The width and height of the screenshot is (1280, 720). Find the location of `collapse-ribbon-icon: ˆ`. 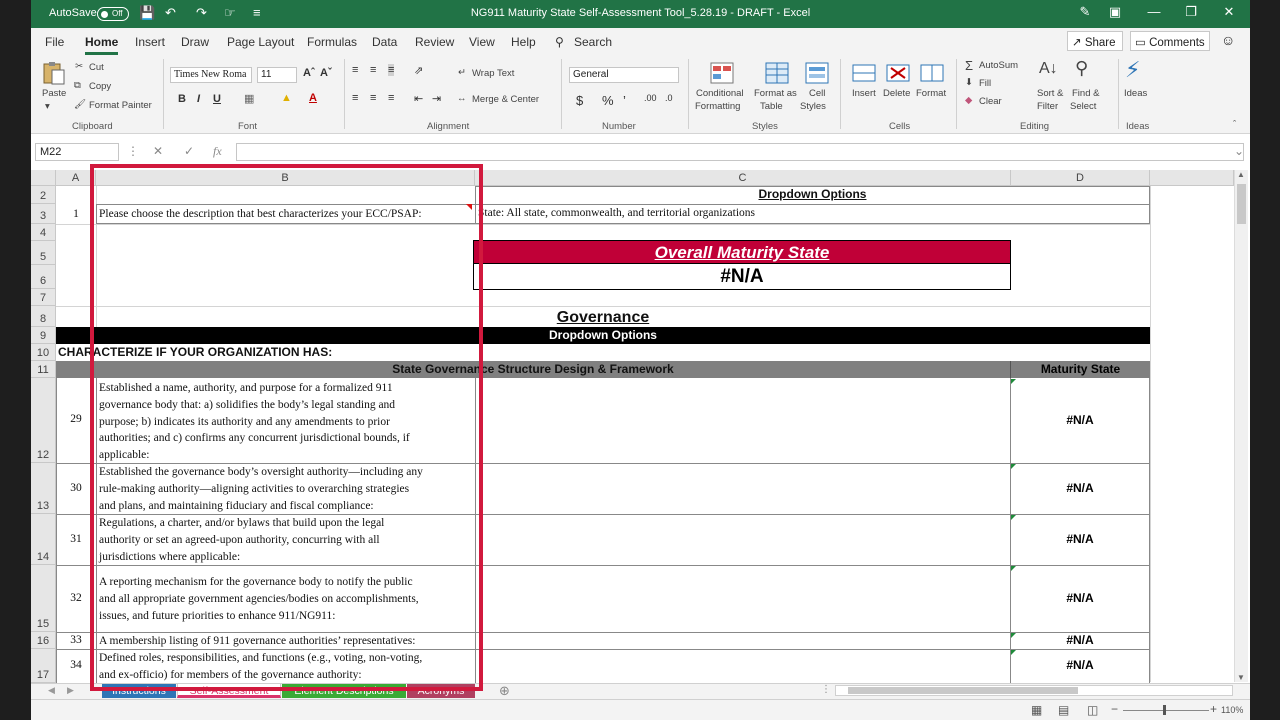

collapse-ribbon-icon: ˆ is located at coordinates (1234, 124).